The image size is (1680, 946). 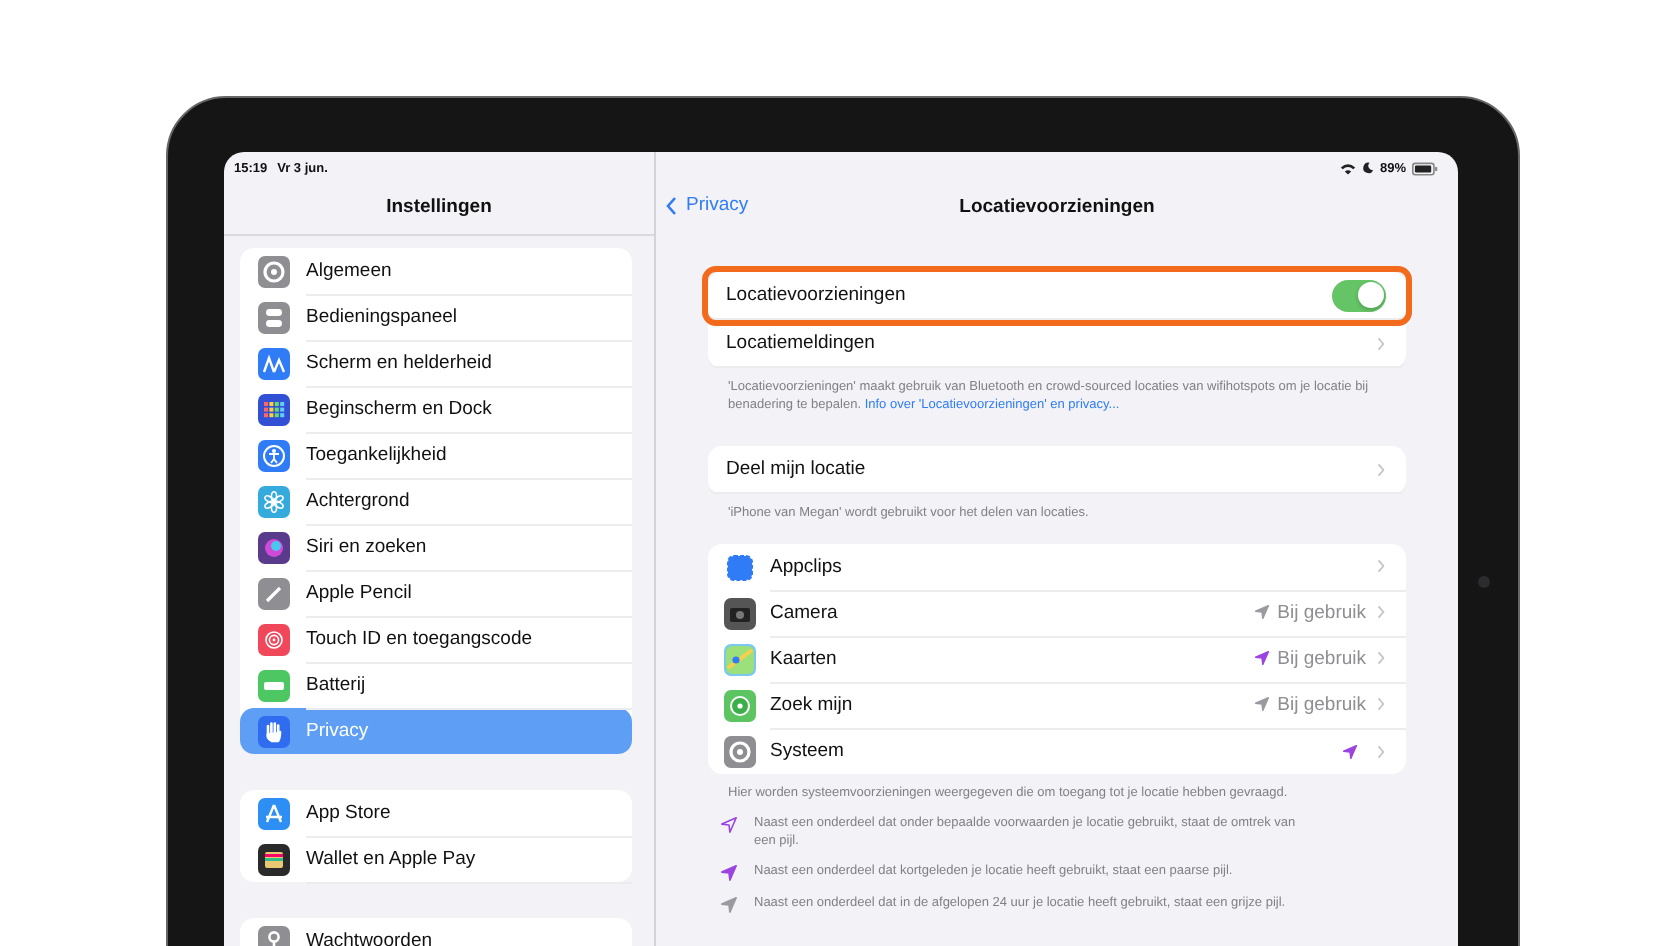 I want to click on flower-icon, so click(x=274, y=501).